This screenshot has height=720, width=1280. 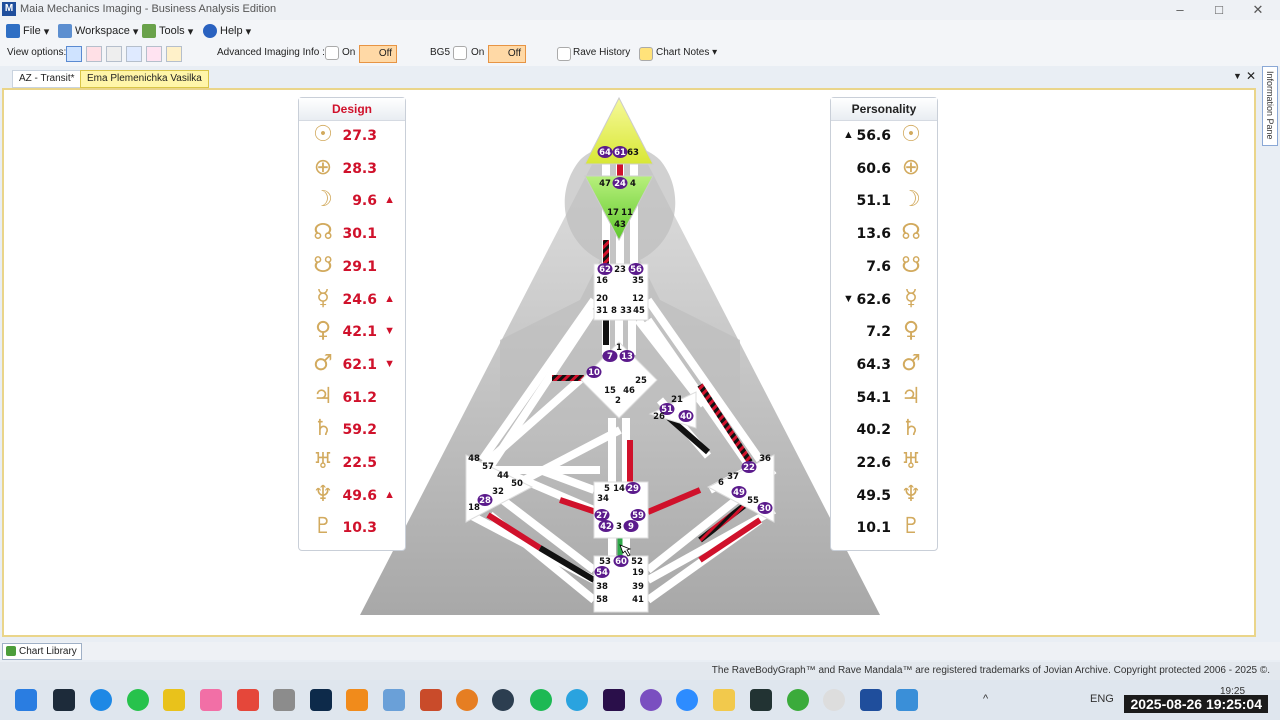 I want to click on usb-icon, so click(x=284, y=700).